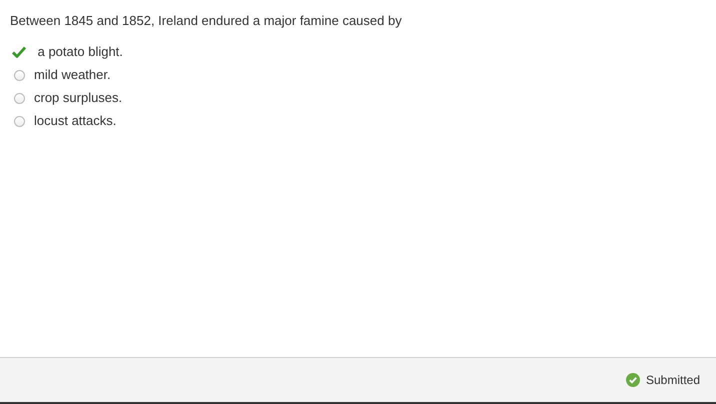  What do you see at coordinates (79, 52) in the screenshot?
I see `option-label: a potato blight.` at bounding box center [79, 52].